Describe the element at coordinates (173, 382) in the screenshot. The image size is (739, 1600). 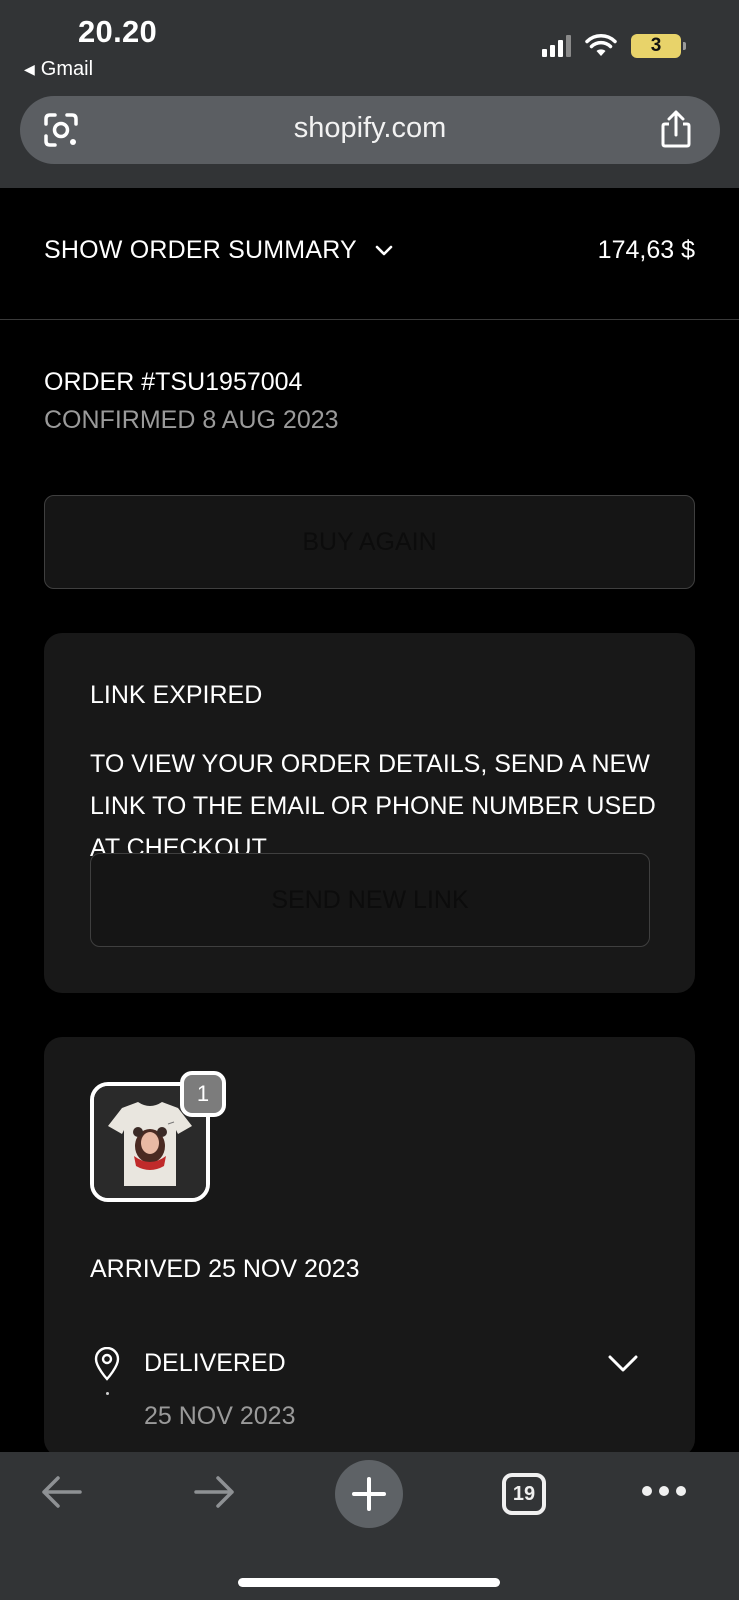
I see `order-number: ORDER #TSU1957004` at that location.